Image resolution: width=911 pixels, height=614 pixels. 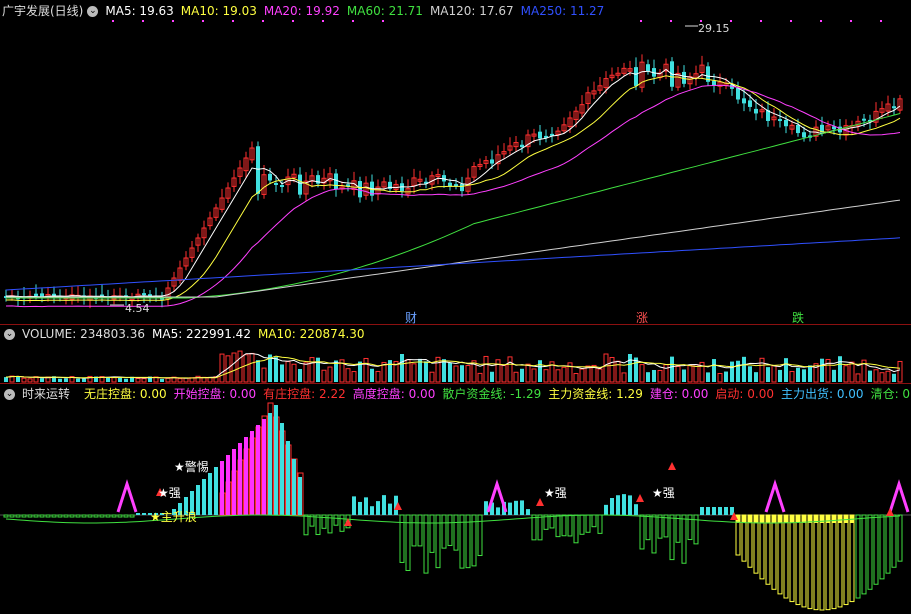 What do you see at coordinates (191, 467) in the screenshot?
I see `signal-warn: ★警惕` at bounding box center [191, 467].